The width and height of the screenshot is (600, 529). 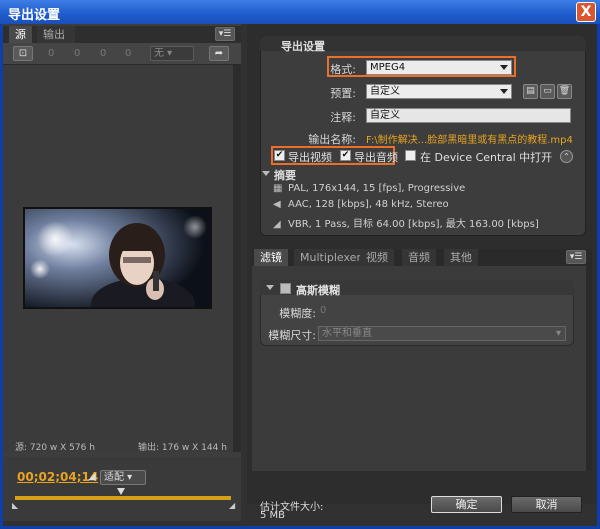 What do you see at coordinates (277, 224) in the screenshot?
I see `bitrate-icon: ◢` at bounding box center [277, 224].